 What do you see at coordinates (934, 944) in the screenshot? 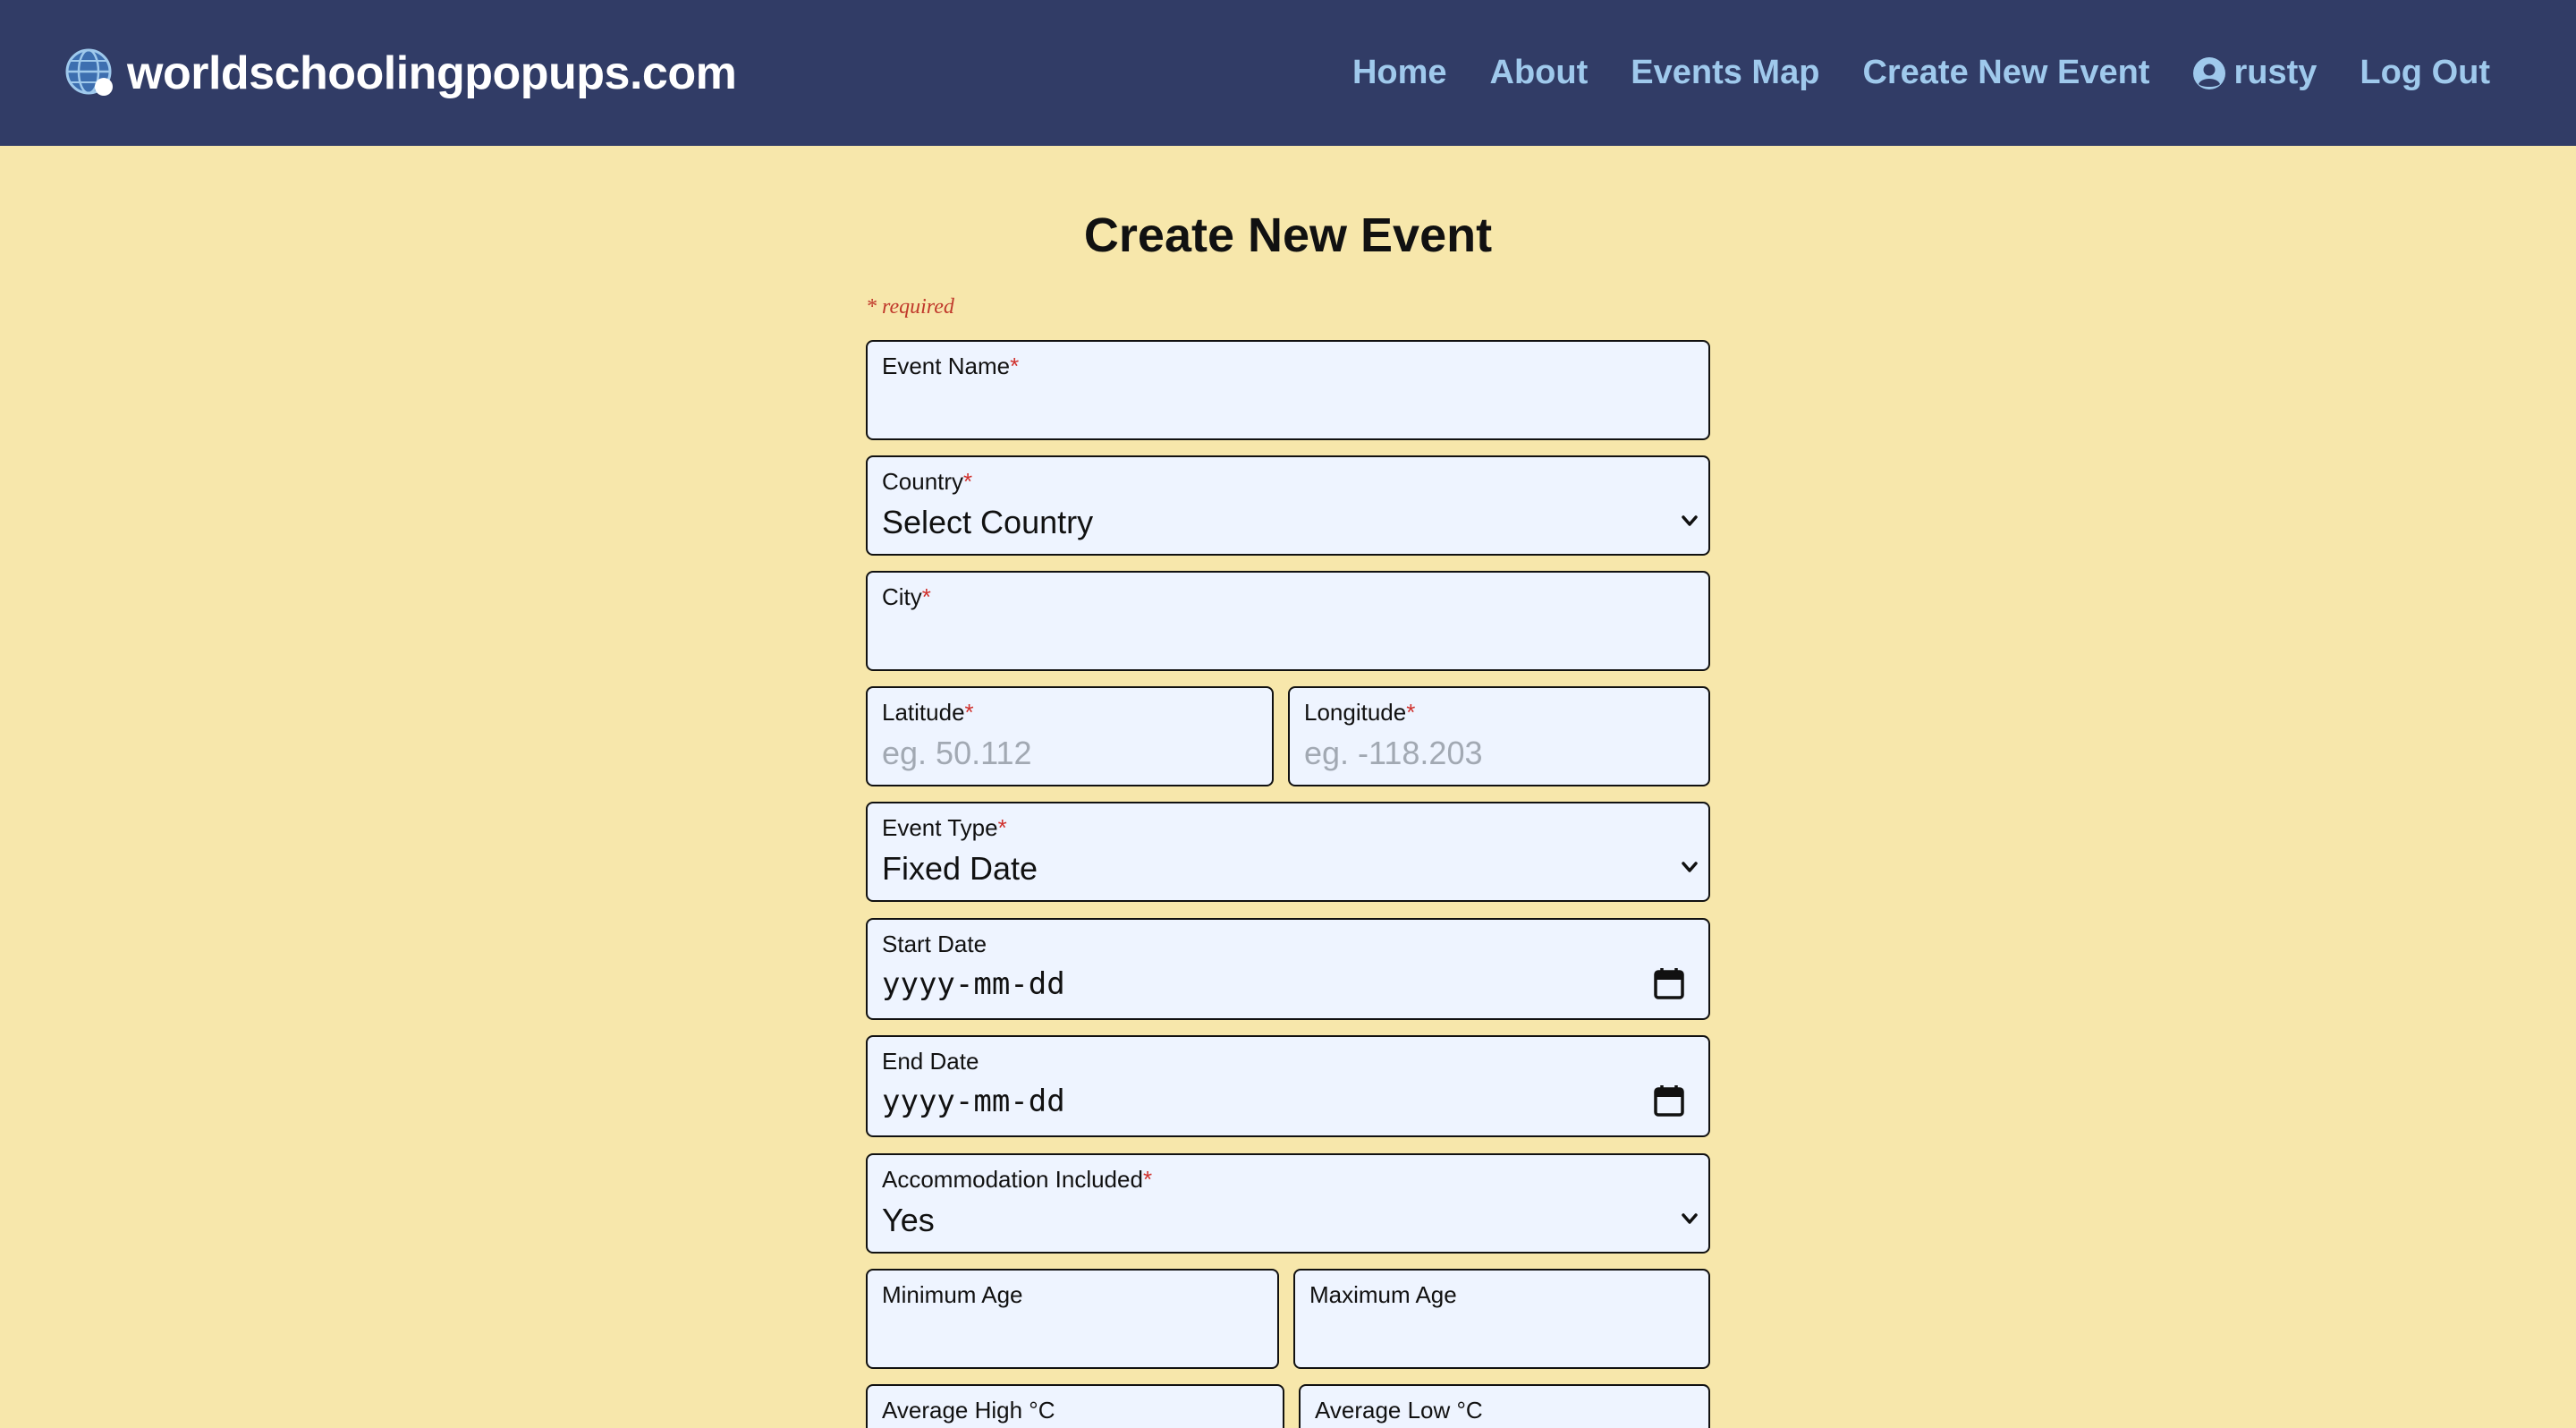
I see `start-date-label: Start Date` at bounding box center [934, 944].